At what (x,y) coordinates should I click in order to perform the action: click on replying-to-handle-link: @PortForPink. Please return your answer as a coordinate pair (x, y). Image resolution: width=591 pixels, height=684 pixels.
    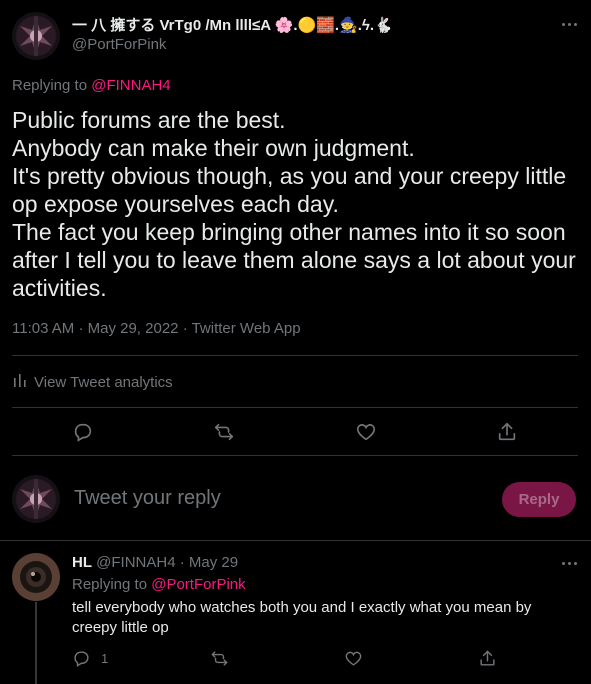
    Looking at the image, I should click on (198, 584).